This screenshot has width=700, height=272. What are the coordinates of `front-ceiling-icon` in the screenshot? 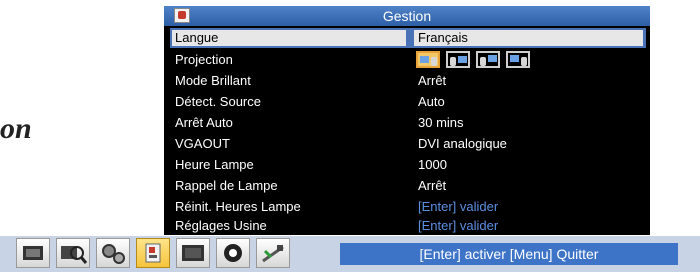 It's located at (488, 59).